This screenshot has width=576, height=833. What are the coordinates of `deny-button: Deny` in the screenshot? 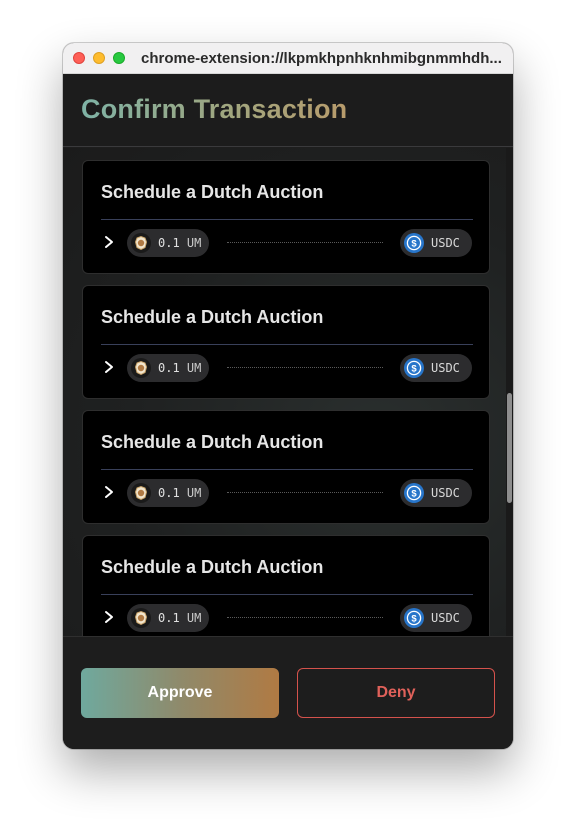 It's located at (396, 693).